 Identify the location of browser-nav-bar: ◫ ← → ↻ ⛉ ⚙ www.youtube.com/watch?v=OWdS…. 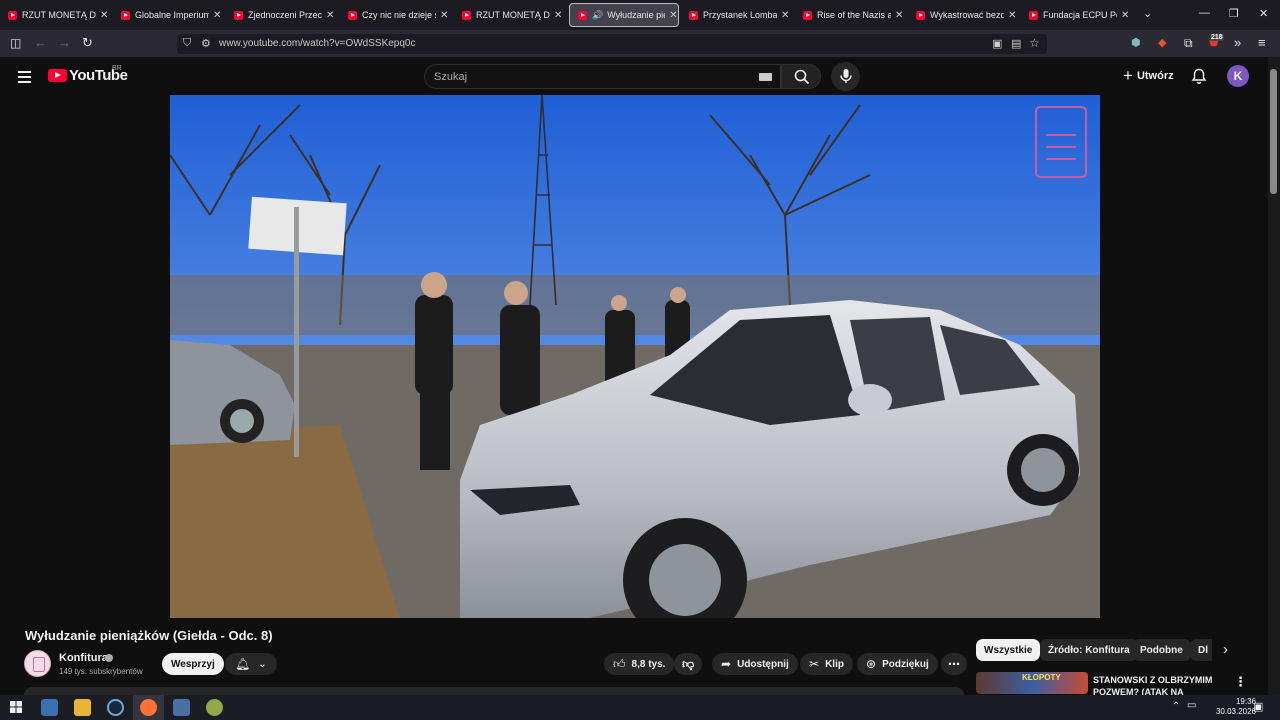
(640, 43).